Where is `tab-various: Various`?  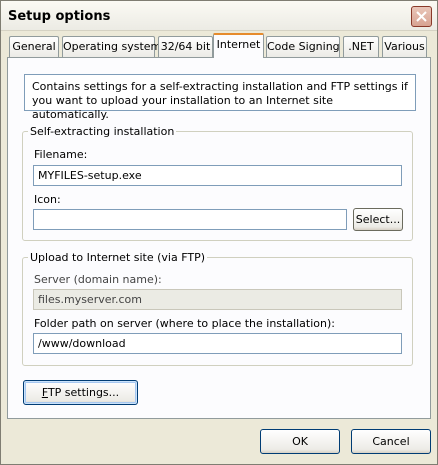 tab-various: Various is located at coordinates (404, 46).